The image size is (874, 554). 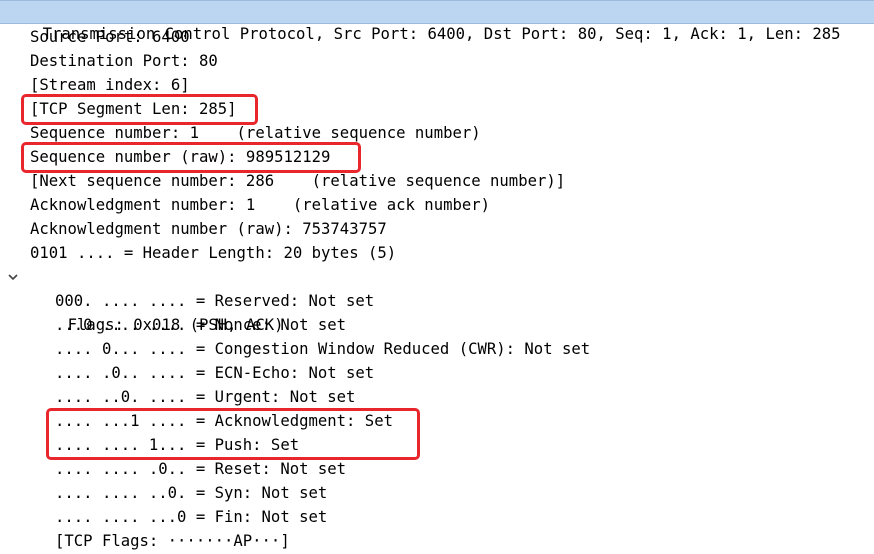 What do you see at coordinates (437, 61) in the screenshot?
I see `field-destination-port: Destination Port: 80` at bounding box center [437, 61].